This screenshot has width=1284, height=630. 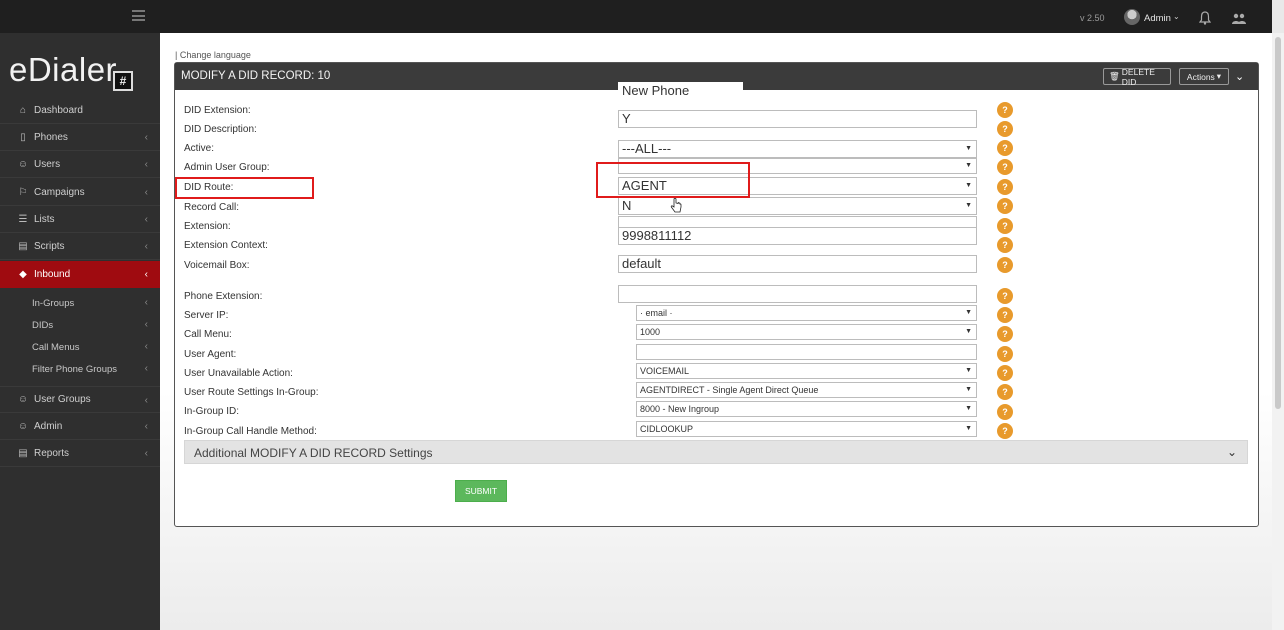 I want to click on actions-dropdown-button: Actions ▾, so click(x=1204, y=76).